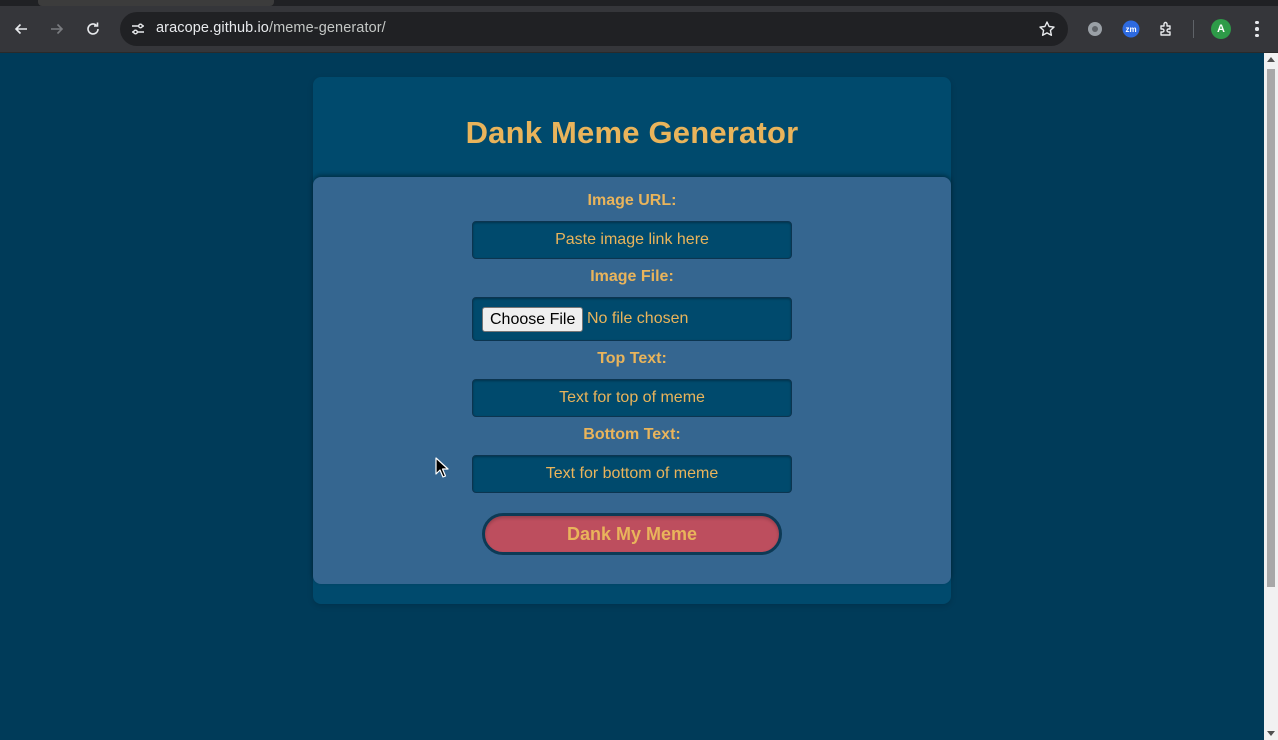 This screenshot has height=740, width=1278. I want to click on browser-toolbar: aracope.github.io/meme-generator/ zm A, so click(639, 29).